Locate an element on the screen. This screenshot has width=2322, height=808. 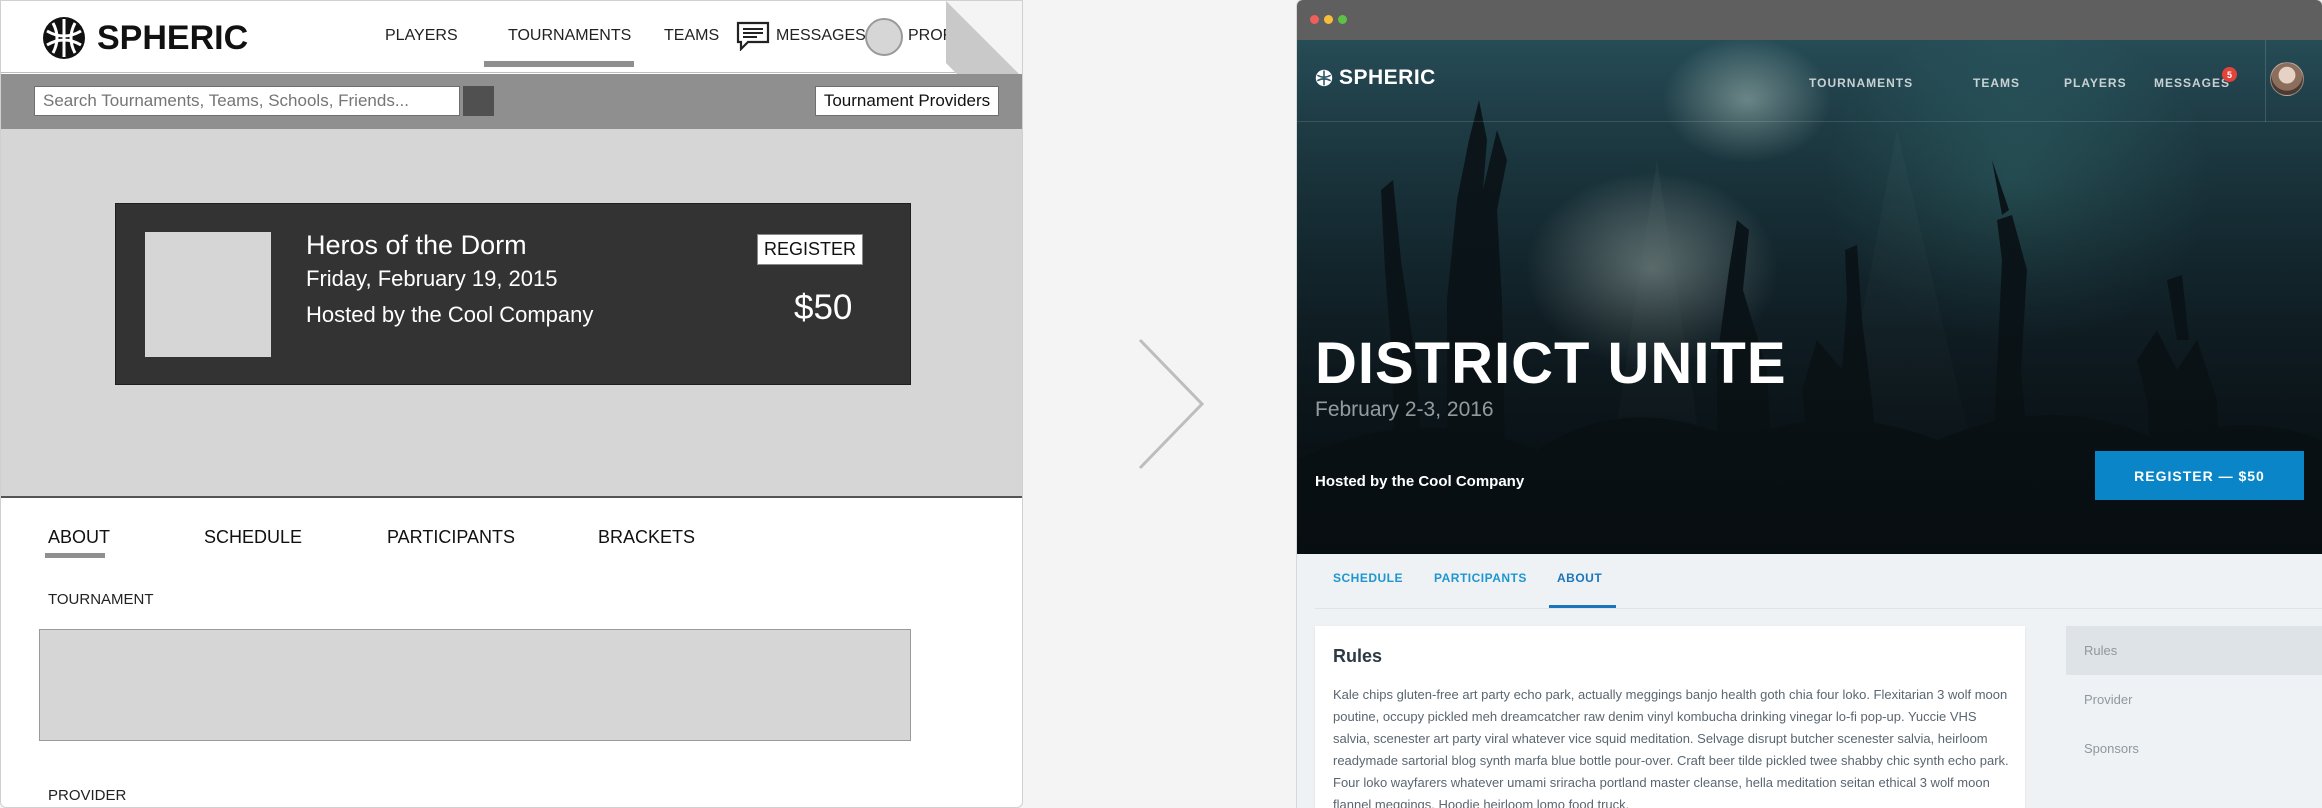
design-tab-participants: PARTICIPANTS is located at coordinates (1480, 578).